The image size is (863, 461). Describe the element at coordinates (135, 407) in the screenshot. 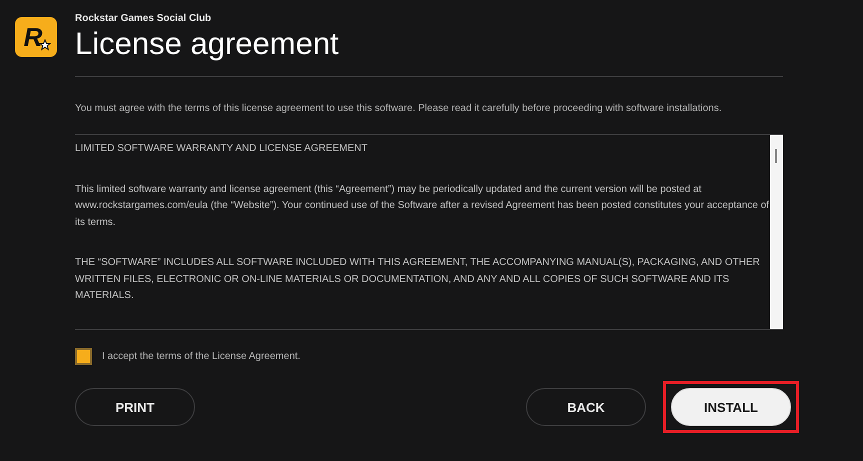

I see `print-button: PRINT` at that location.